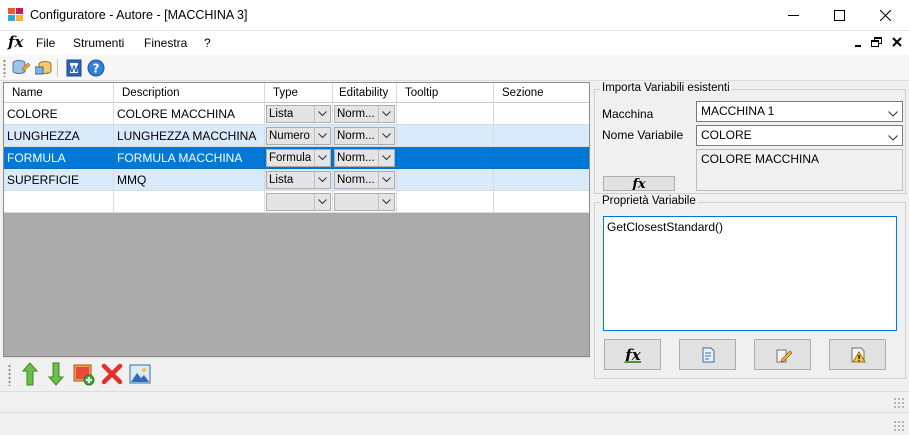  Describe the element at coordinates (454, 43) in the screenshot. I see `menu-bar: fx File Strumenti Finestra ?` at that location.